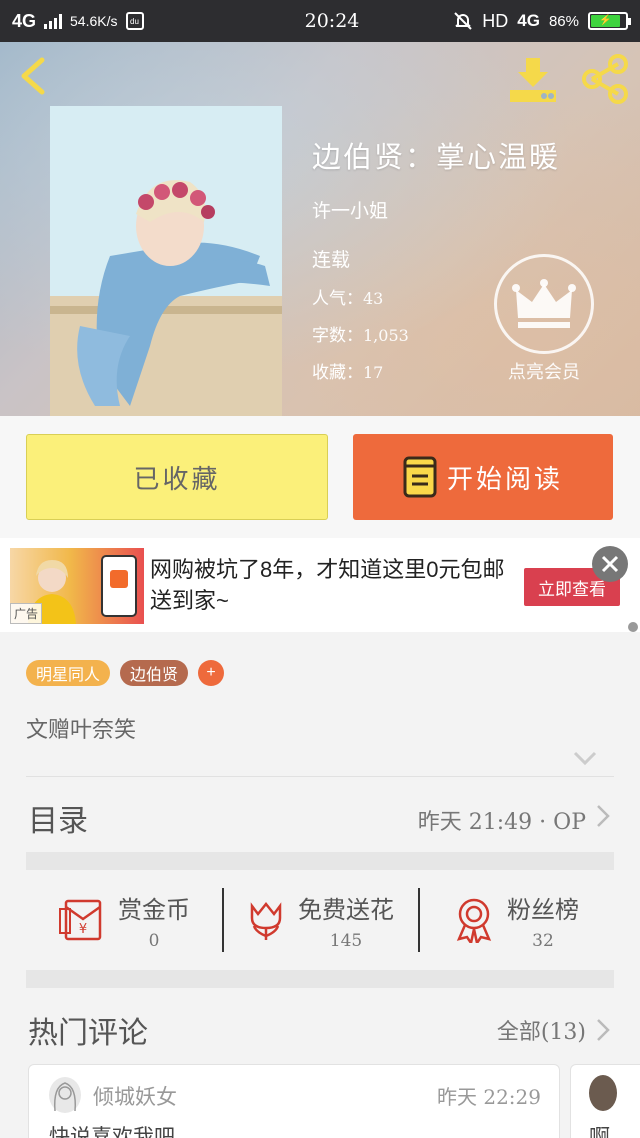  Describe the element at coordinates (88, 1033) in the screenshot. I see `comments-title: 热门评论` at that location.